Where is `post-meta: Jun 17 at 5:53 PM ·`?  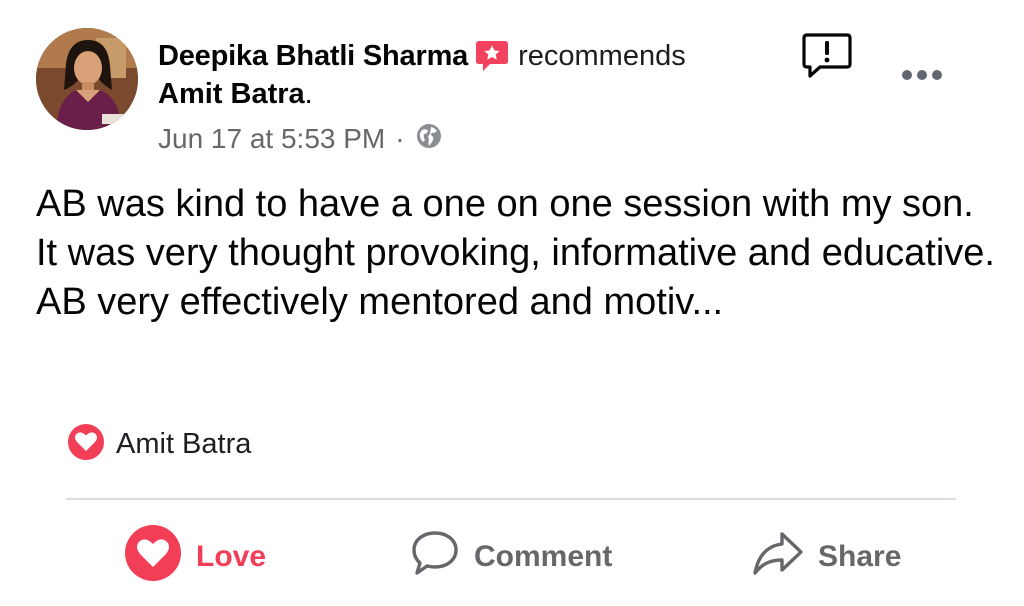
post-meta: Jun 17 at 5:53 PM · is located at coordinates (300, 139).